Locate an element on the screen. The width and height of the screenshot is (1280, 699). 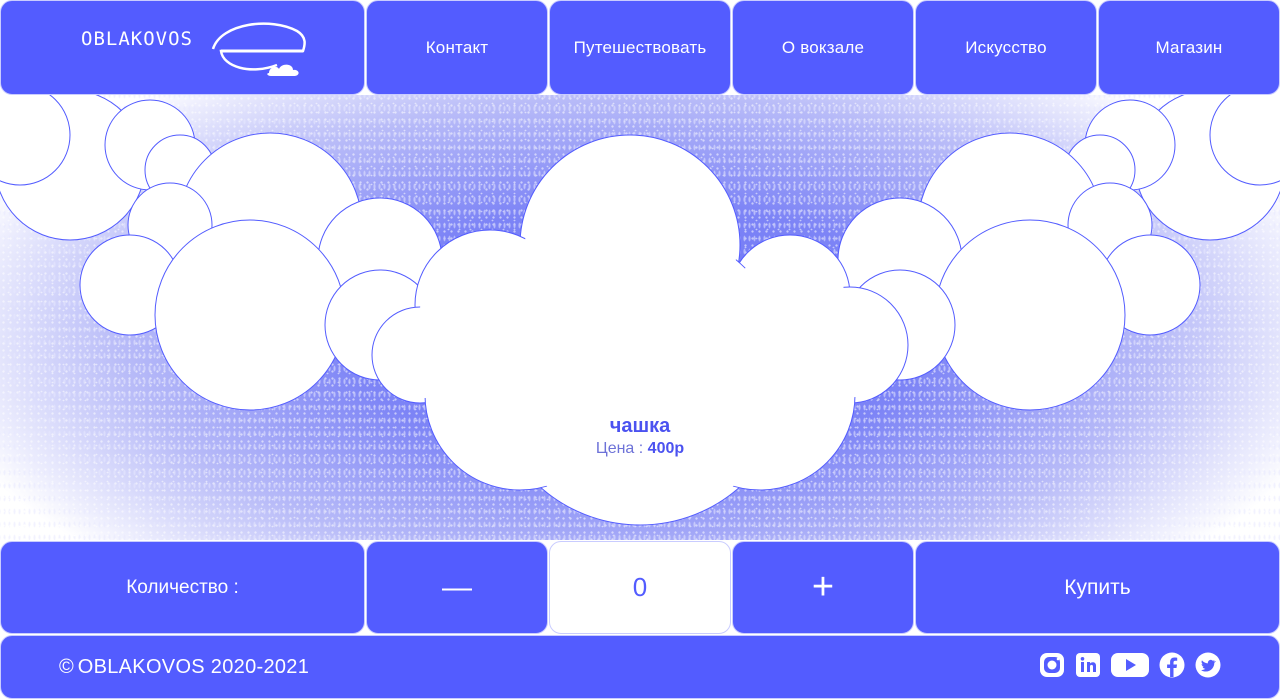
nav-item-station-label: О вокзале is located at coordinates (823, 47).